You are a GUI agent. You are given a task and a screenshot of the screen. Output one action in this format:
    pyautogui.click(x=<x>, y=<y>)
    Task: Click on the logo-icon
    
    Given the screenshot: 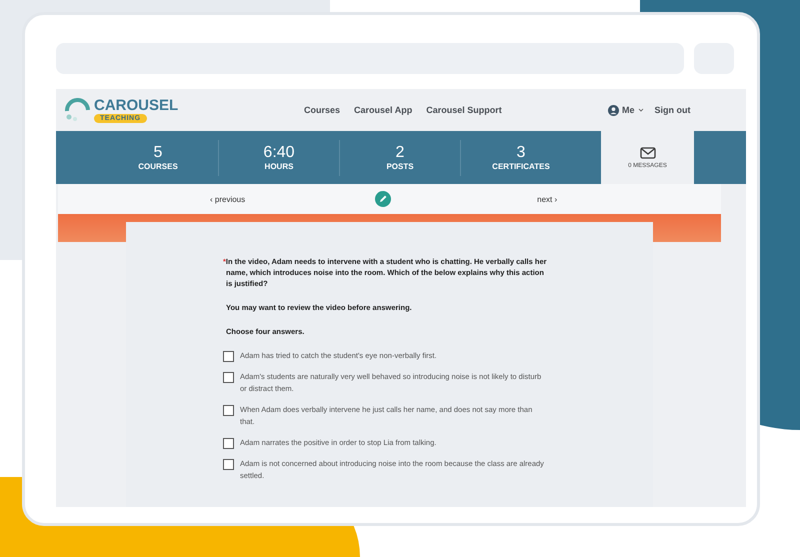 What is the action you would take?
    pyautogui.click(x=78, y=110)
    